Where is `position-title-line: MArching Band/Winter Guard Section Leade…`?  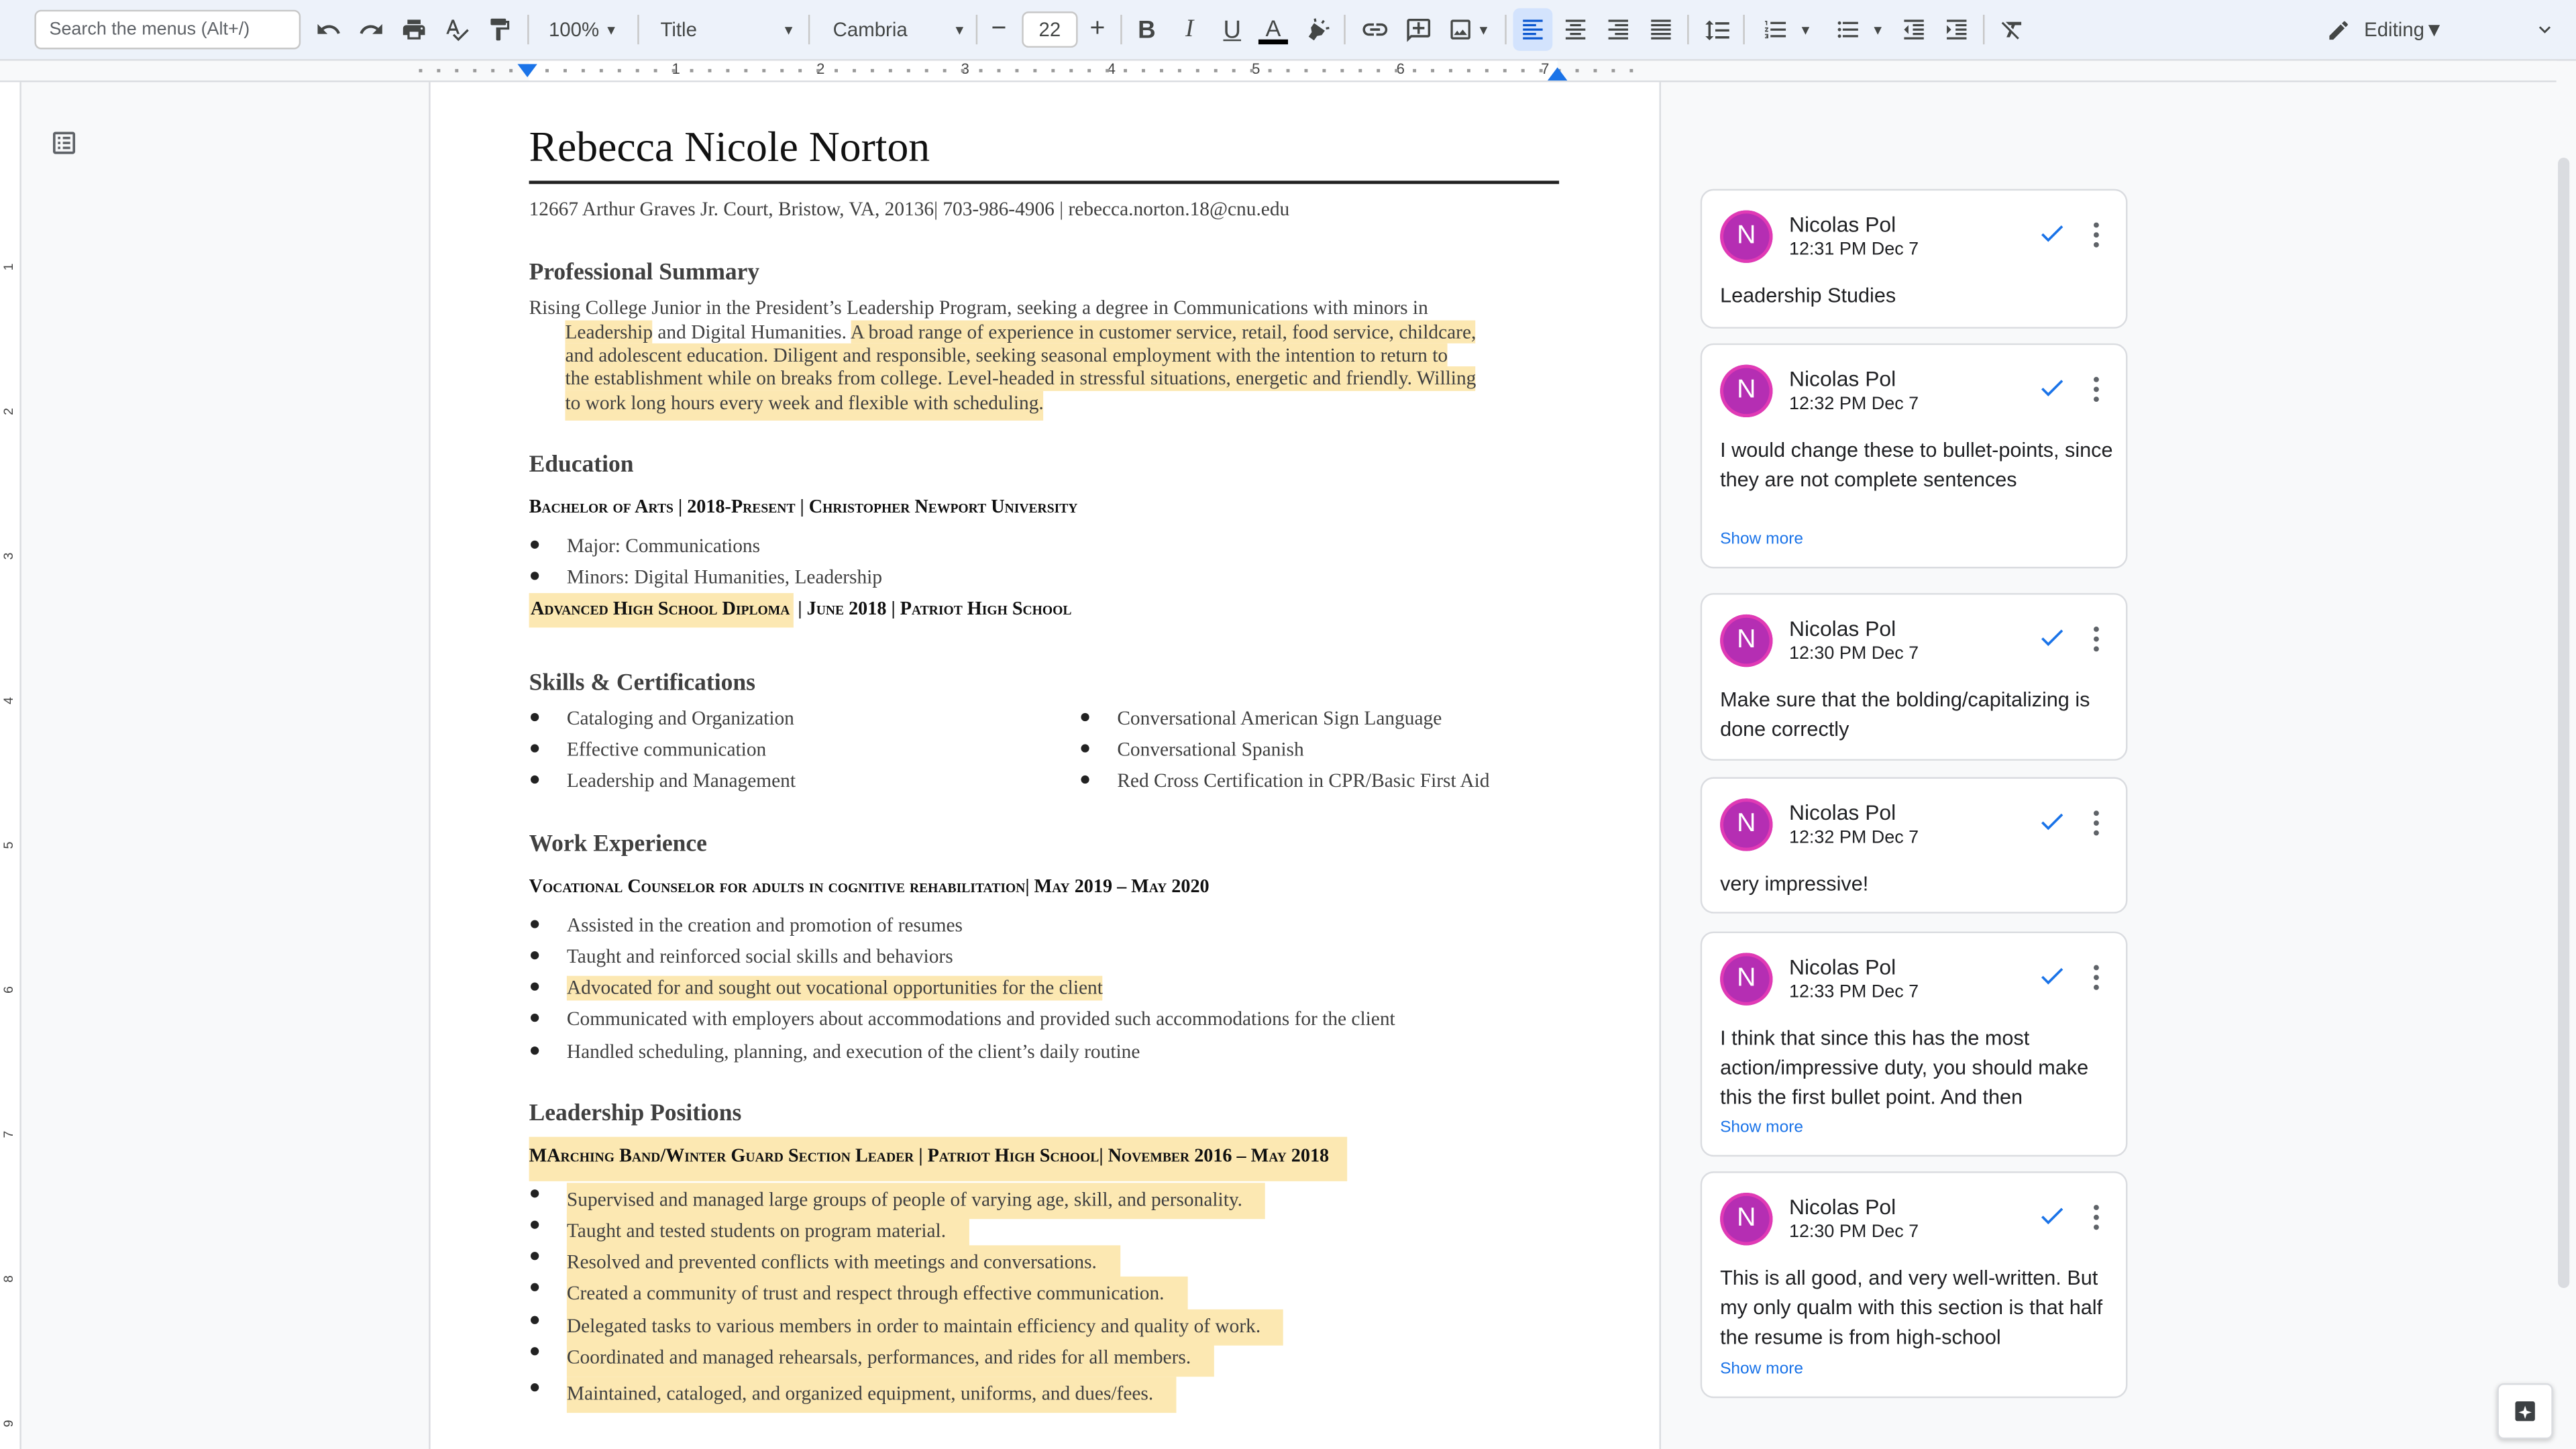
position-title-line: MArching Band/Winter Guard Section Leade… is located at coordinates (929, 1156).